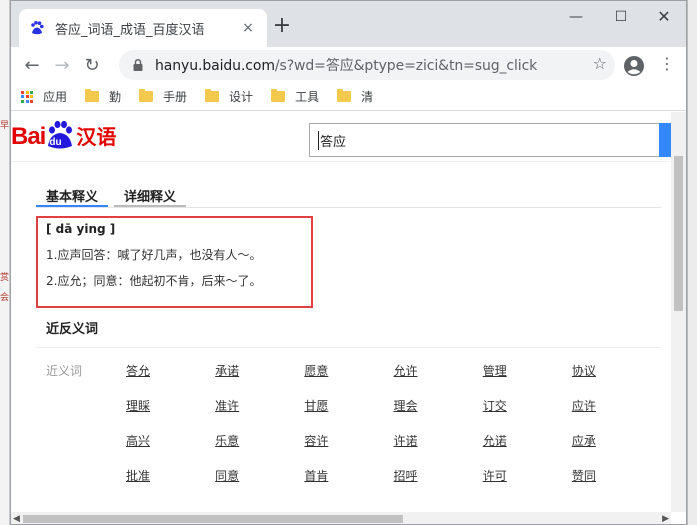 The width and height of the screenshot is (697, 525). I want to click on synonym-link: 允诺, so click(527, 449).